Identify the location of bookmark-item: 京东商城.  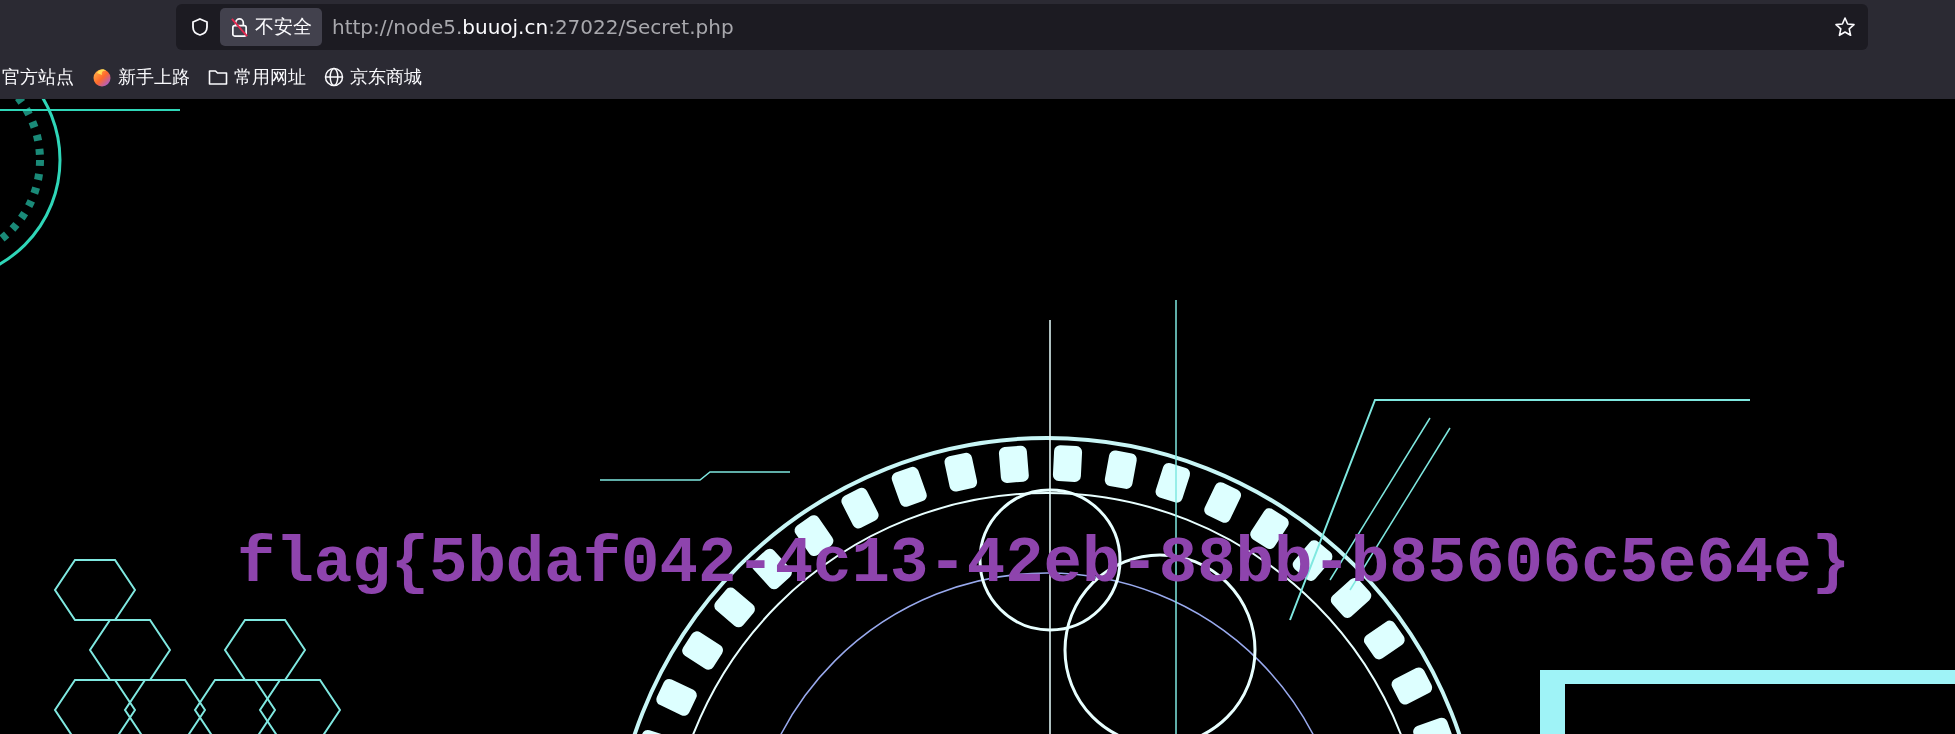
(373, 77).